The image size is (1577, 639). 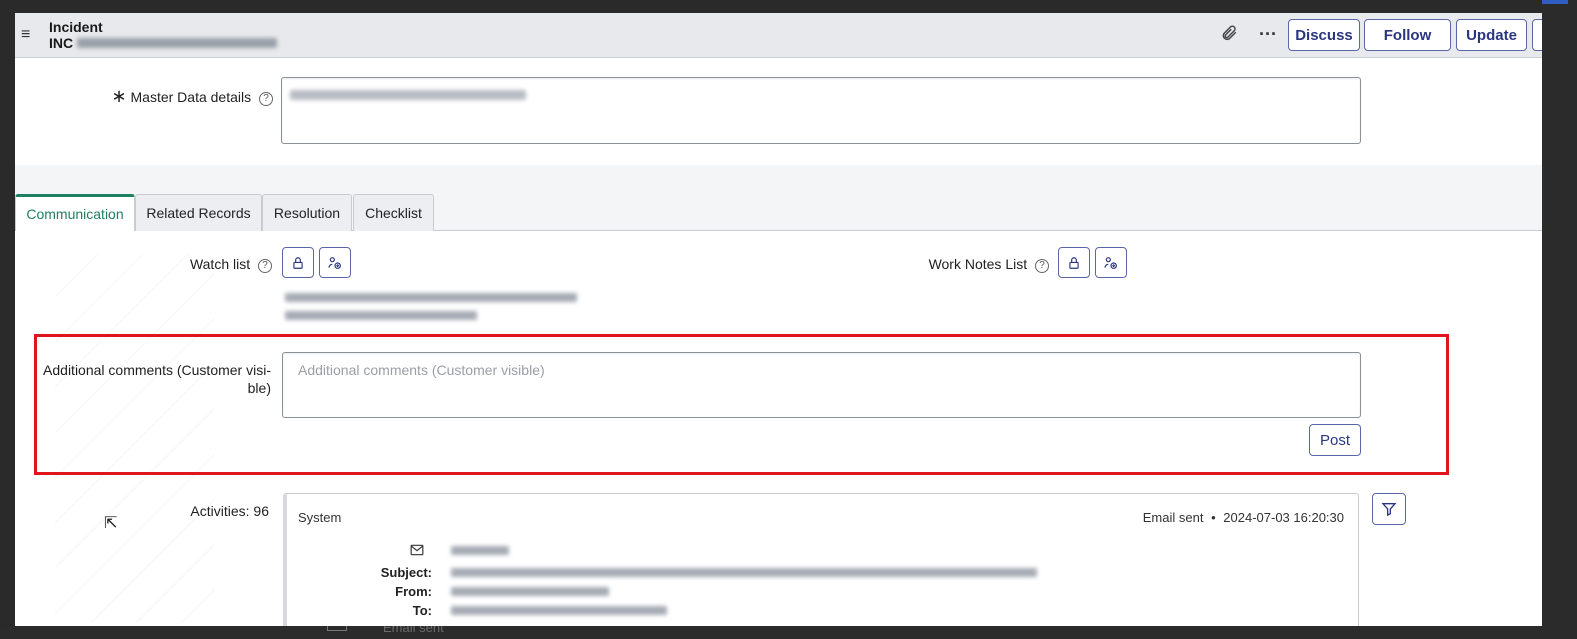 I want to click on overflow-button, so click(x=1537, y=35).